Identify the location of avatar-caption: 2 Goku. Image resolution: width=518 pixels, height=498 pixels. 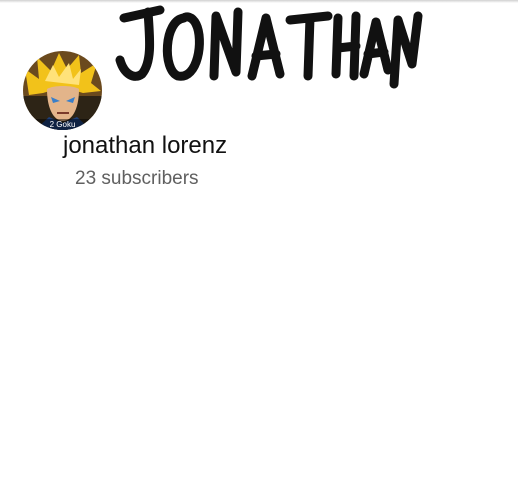
(63, 124).